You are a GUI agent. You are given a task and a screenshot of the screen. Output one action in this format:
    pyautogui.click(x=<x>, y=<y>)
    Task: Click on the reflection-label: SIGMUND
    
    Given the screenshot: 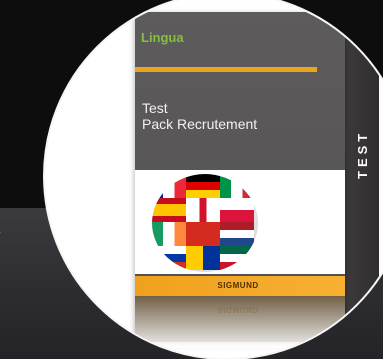 What is the action you would take?
    pyautogui.click(x=238, y=309)
    